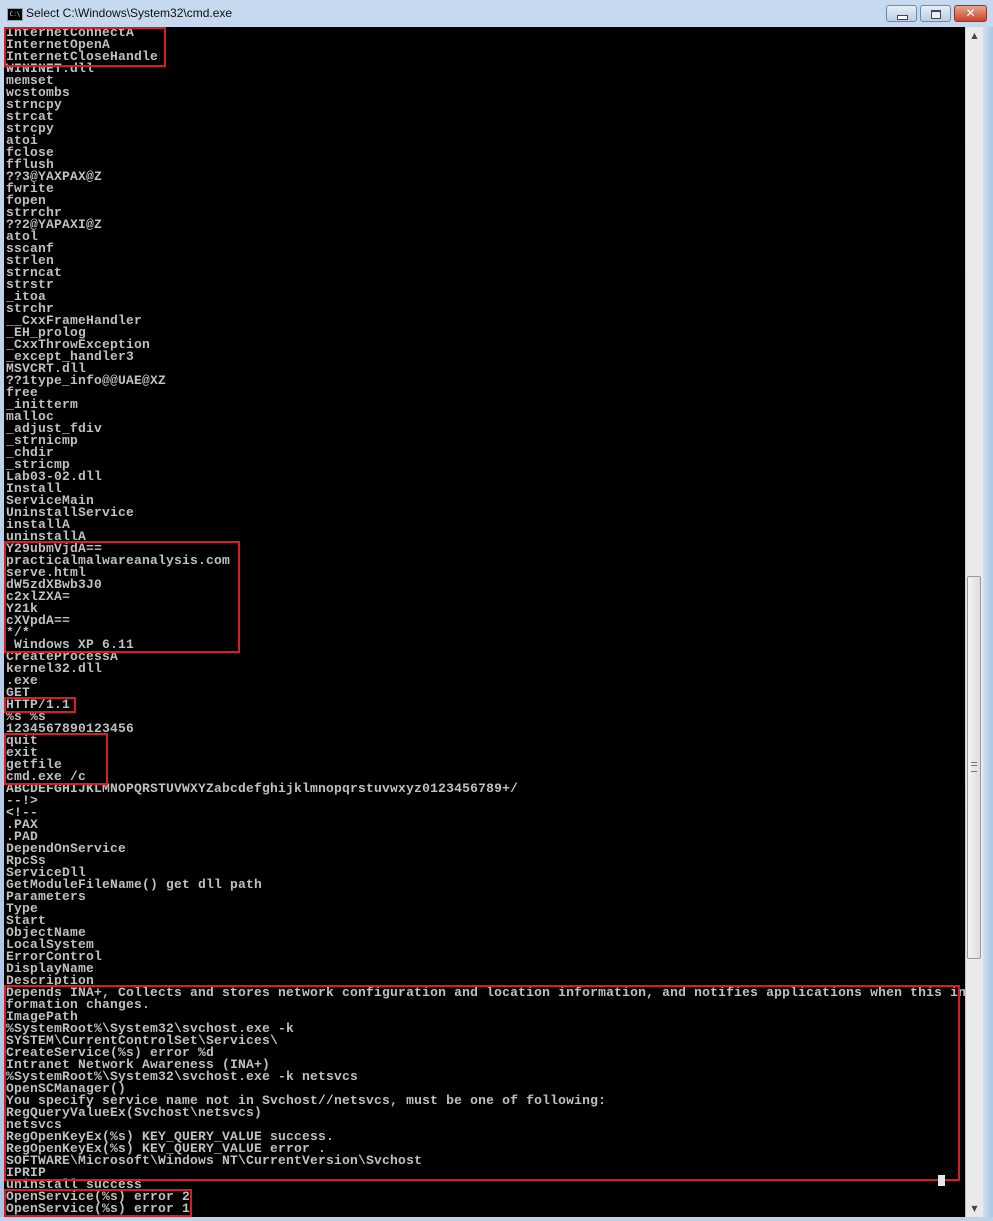 This screenshot has width=993, height=1221. I want to click on console-line: Start, so click(26, 920).